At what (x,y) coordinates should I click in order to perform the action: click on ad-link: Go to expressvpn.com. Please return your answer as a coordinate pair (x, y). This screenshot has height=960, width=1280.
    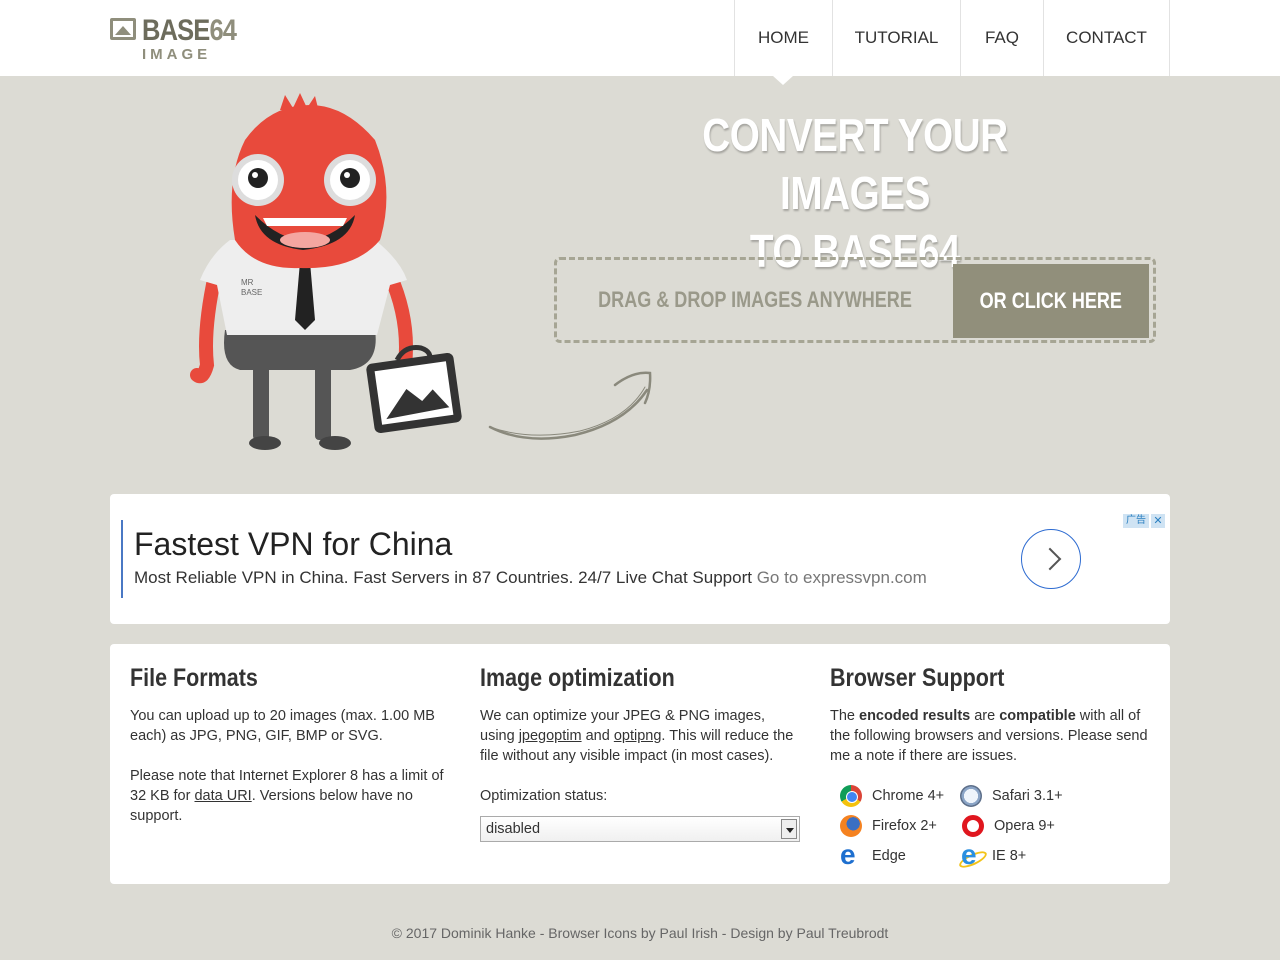
    Looking at the image, I should click on (842, 577).